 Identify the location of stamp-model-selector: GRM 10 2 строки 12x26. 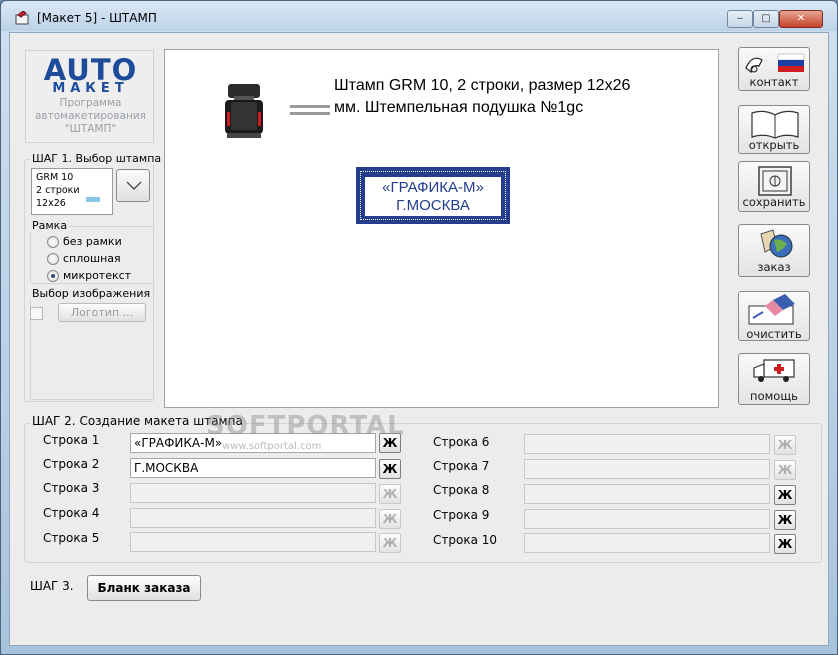
(72, 191).